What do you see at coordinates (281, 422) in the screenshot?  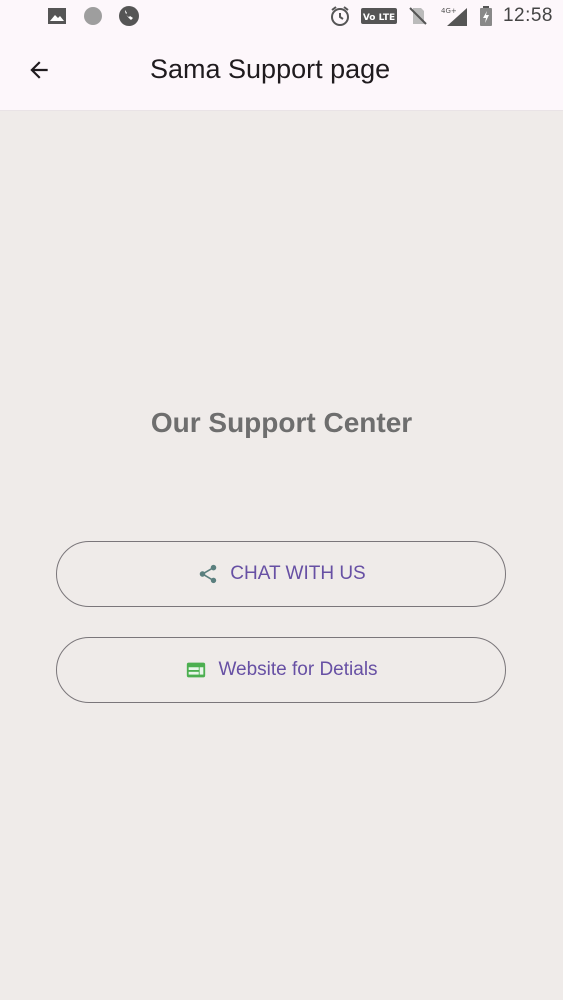 I see `support-center-heading: Our Support Center` at bounding box center [281, 422].